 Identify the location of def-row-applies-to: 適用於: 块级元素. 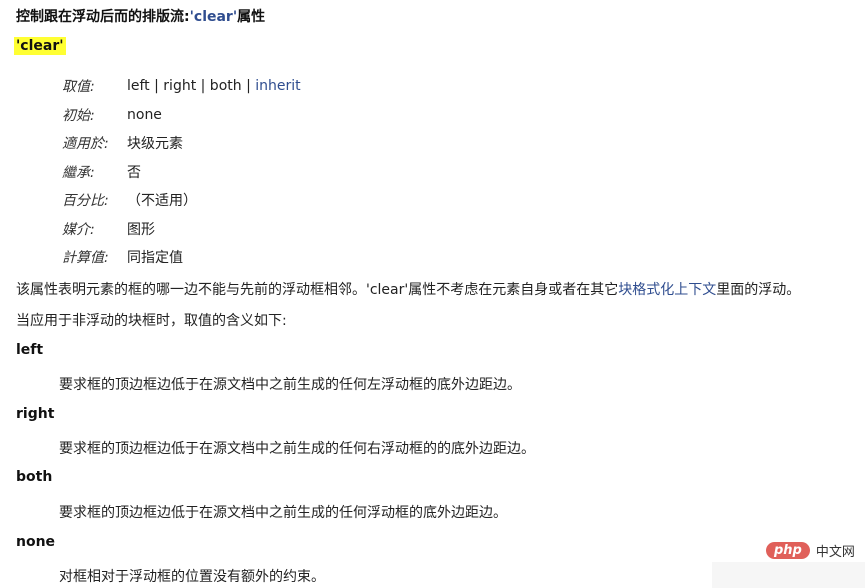
(181, 143).